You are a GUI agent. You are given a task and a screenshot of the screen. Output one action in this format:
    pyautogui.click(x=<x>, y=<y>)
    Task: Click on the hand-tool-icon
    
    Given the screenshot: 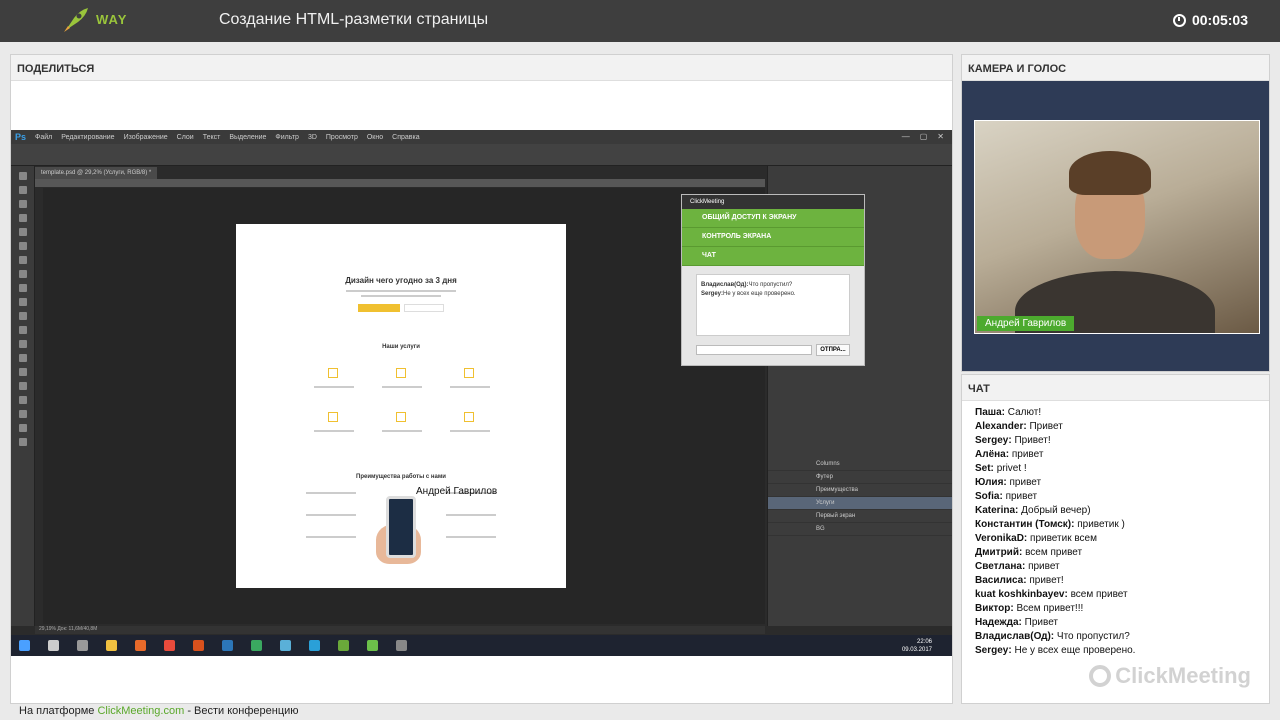 What is the action you would take?
    pyautogui.click(x=22, y=428)
    